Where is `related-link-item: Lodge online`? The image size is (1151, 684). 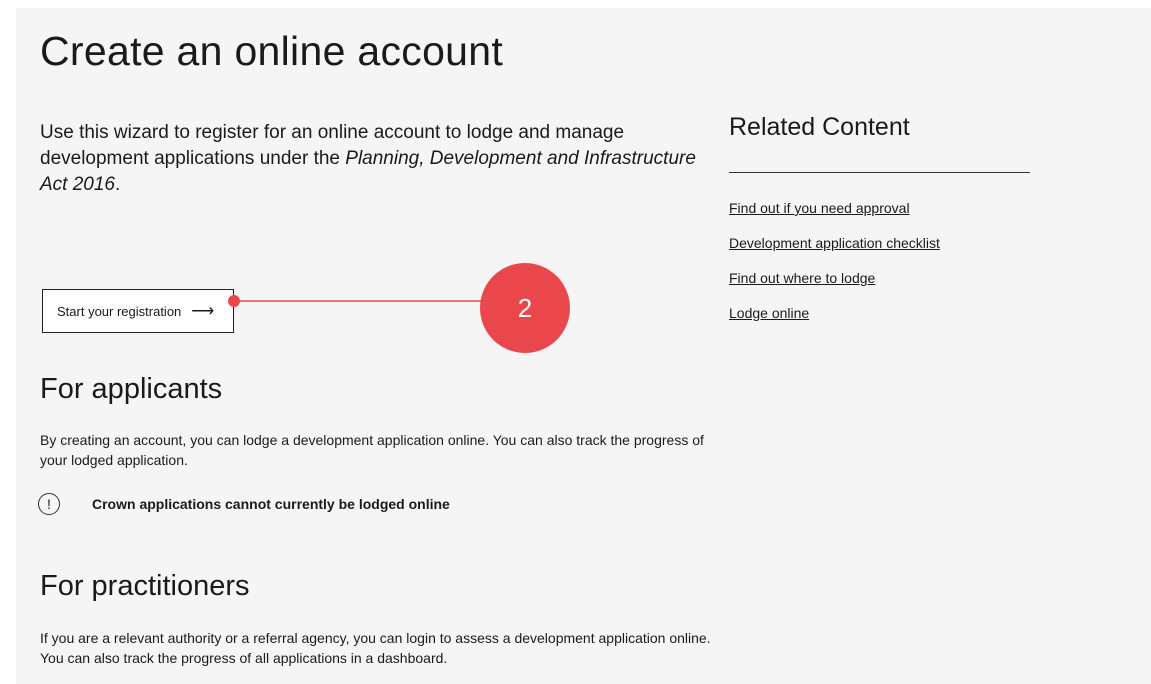
related-link-item: Lodge online is located at coordinates (834, 322).